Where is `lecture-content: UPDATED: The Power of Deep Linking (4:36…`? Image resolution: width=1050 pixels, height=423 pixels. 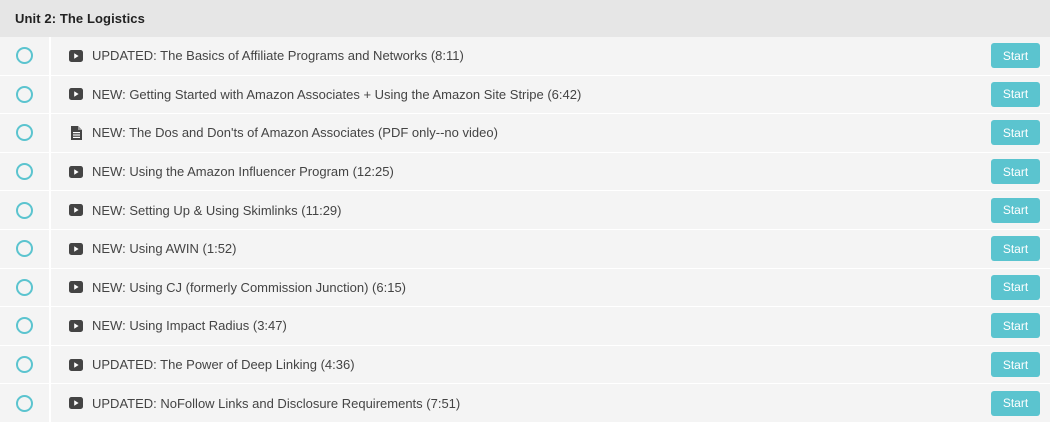
lecture-content: UPDATED: The Power of Deep Linking (4:36… is located at coordinates (550, 364).